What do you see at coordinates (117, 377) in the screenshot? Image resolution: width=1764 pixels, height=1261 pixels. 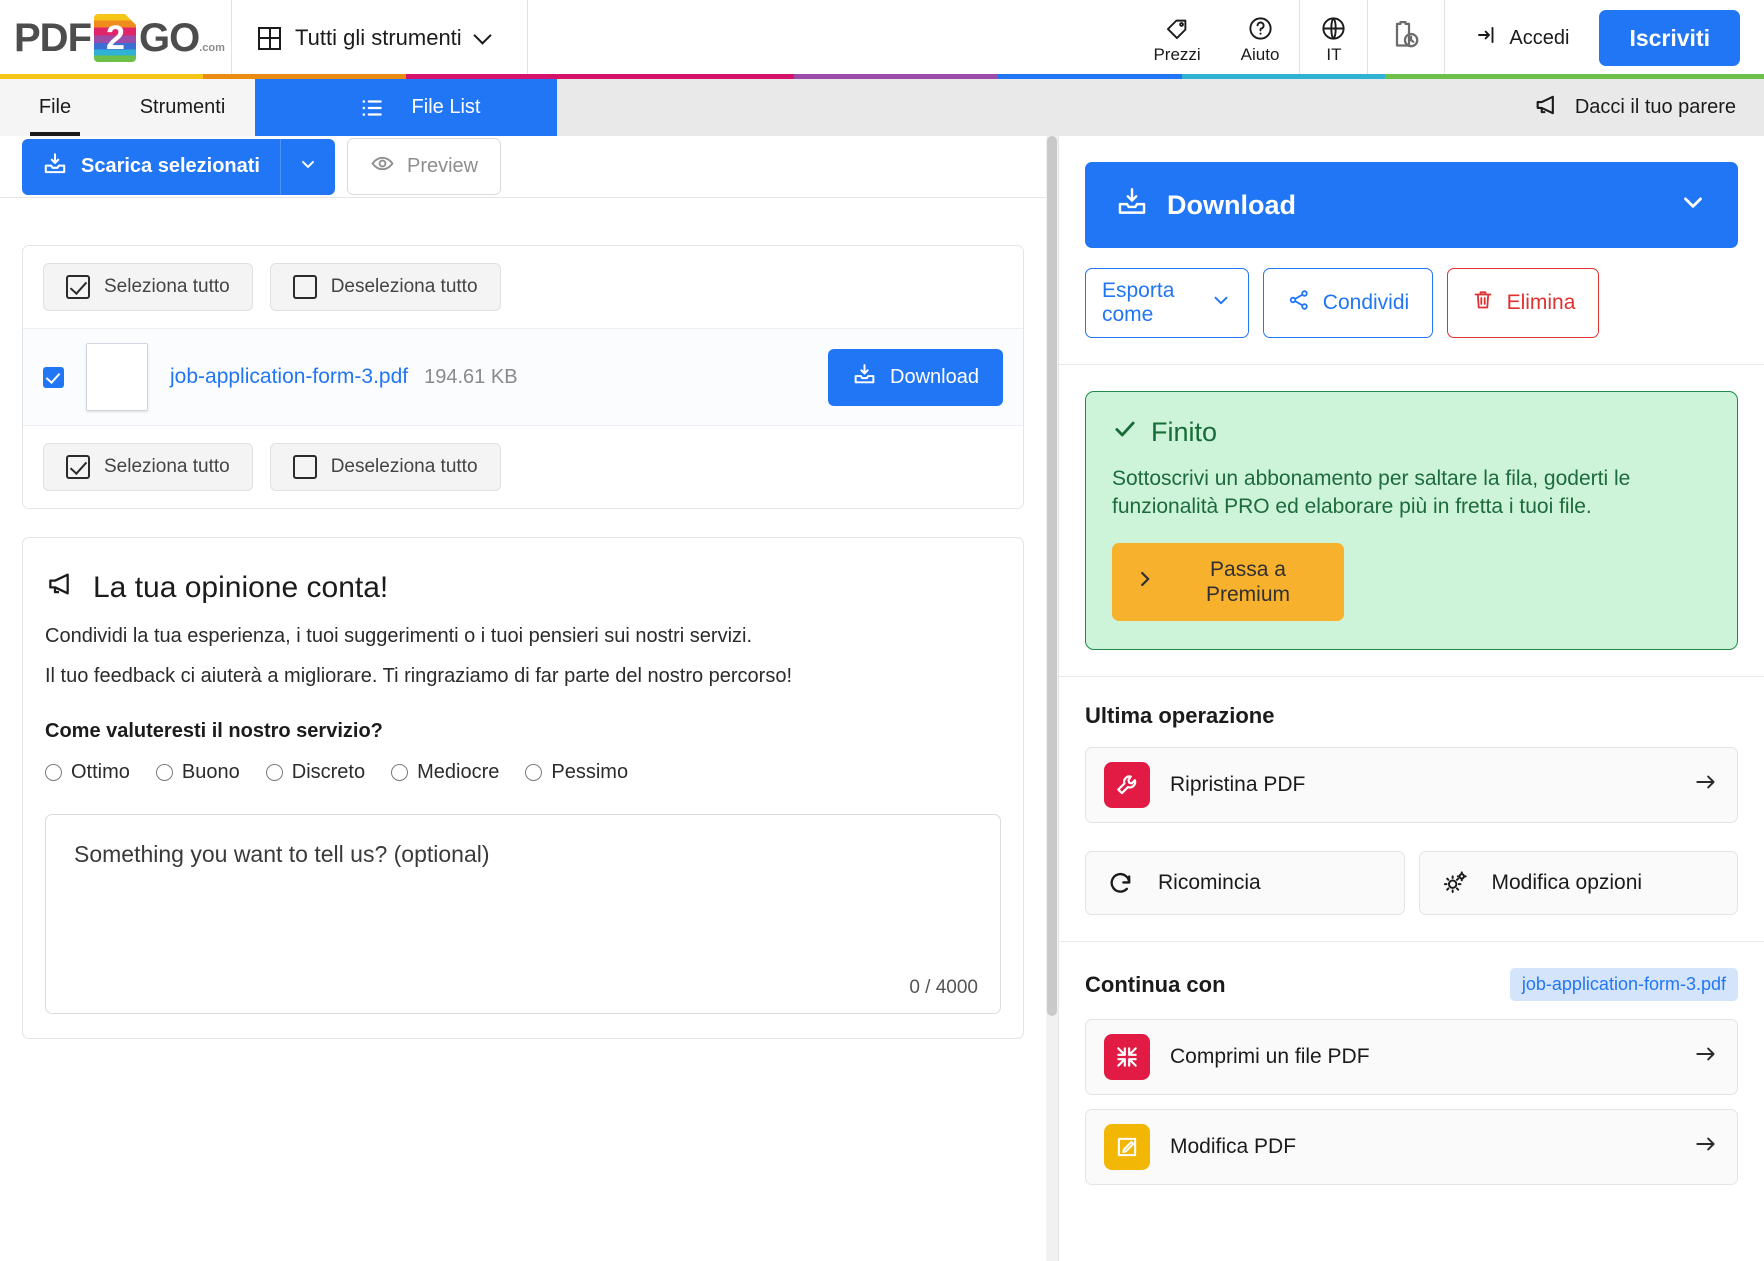 I see `file-thumbnail` at bounding box center [117, 377].